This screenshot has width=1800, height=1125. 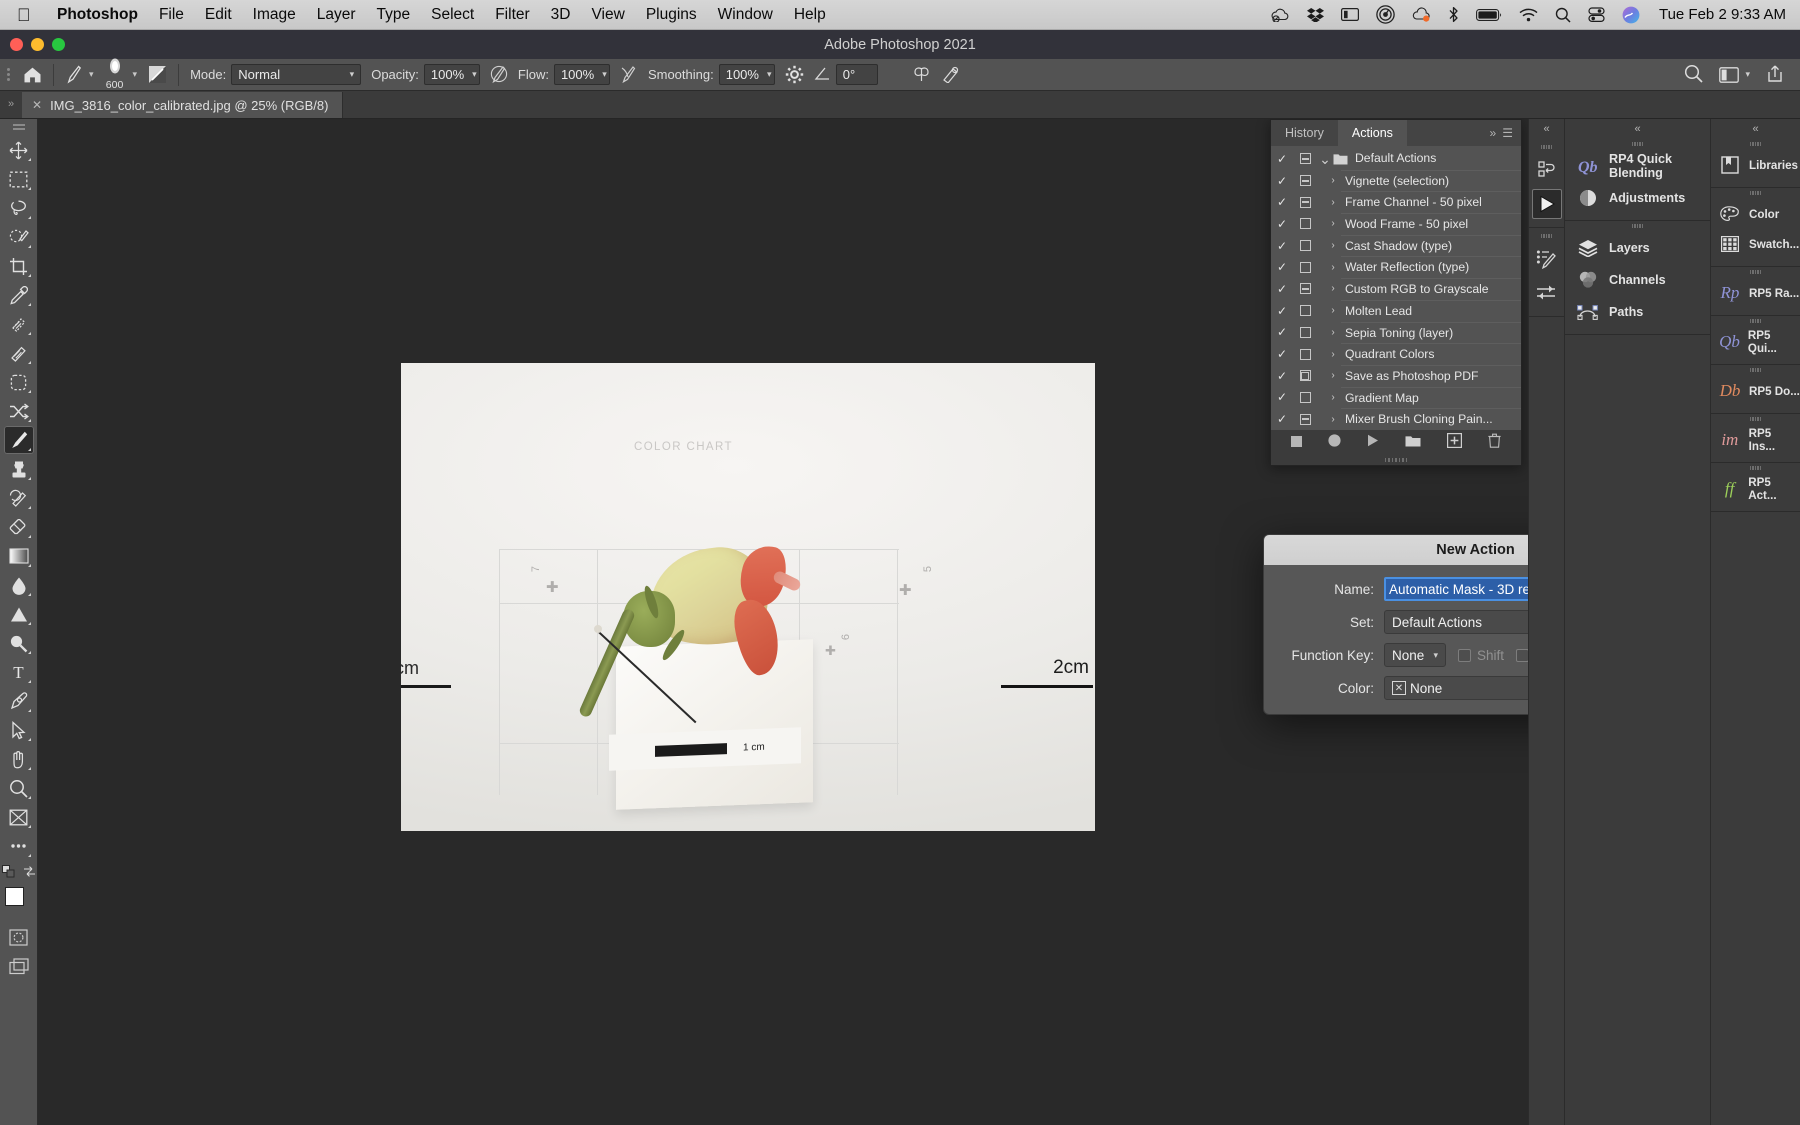 What do you see at coordinates (1396, 289) in the screenshot?
I see `action-row: ✓ › Custom RGB to Grayscale` at bounding box center [1396, 289].